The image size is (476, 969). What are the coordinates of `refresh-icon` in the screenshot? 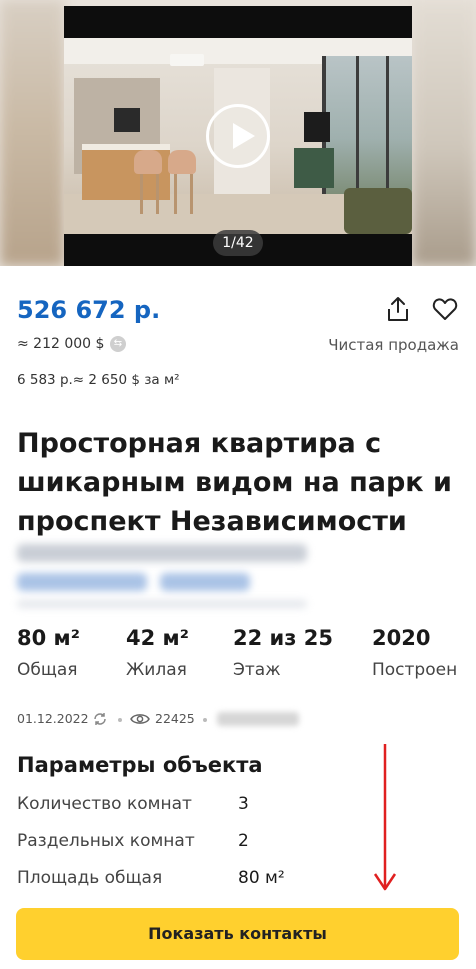 It's located at (100, 719).